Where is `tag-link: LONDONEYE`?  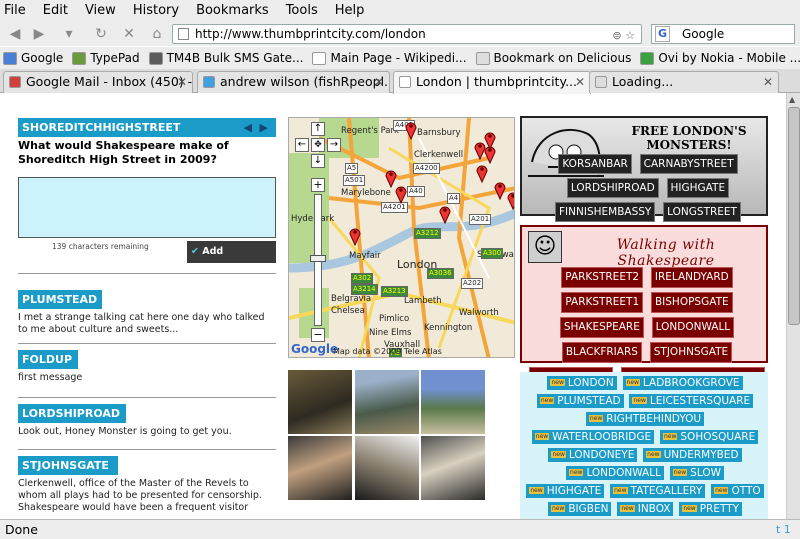
tag-link: LONDONEYE is located at coordinates (593, 455).